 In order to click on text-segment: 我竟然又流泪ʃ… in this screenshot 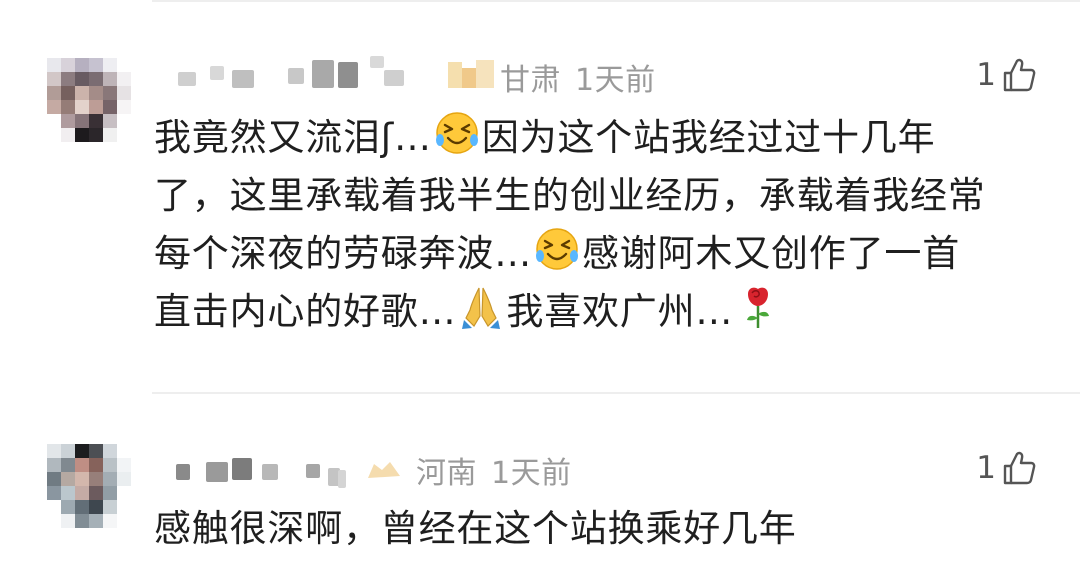, I will do `click(293, 137)`.